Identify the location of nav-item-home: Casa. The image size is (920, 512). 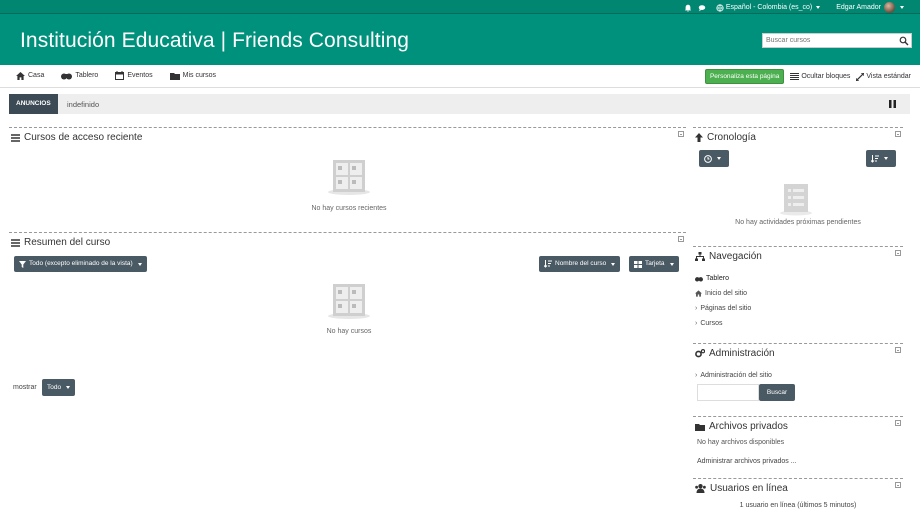
(30, 75).